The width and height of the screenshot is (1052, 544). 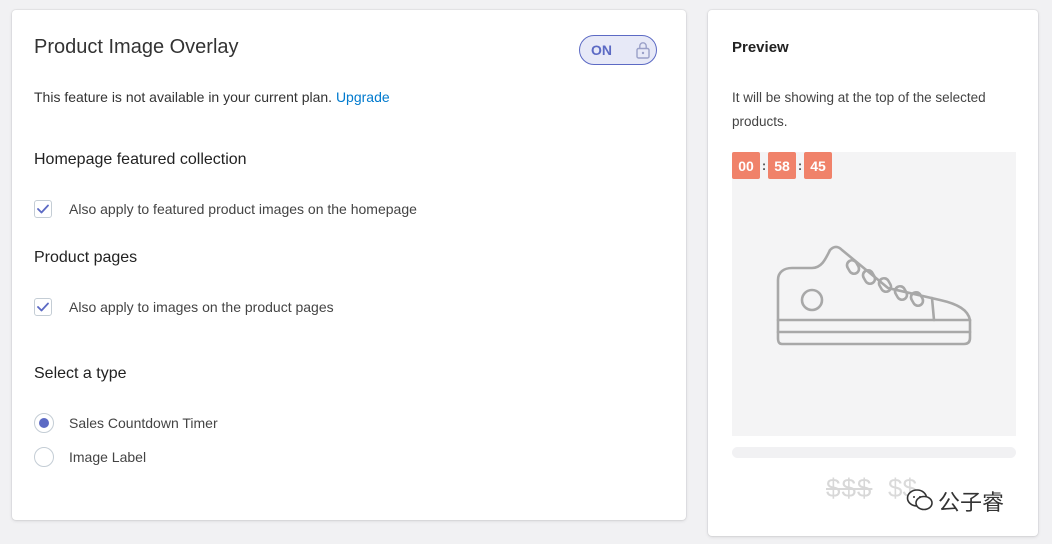 I want to click on shoe-icon, so click(x=874, y=295).